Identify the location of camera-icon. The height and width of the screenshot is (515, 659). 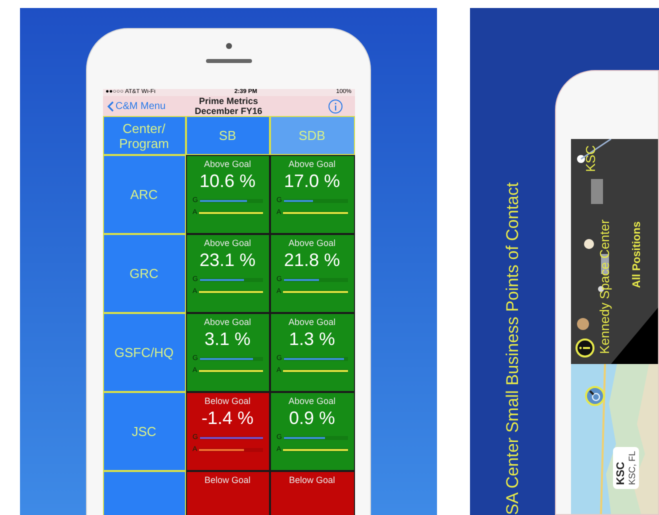
(229, 46).